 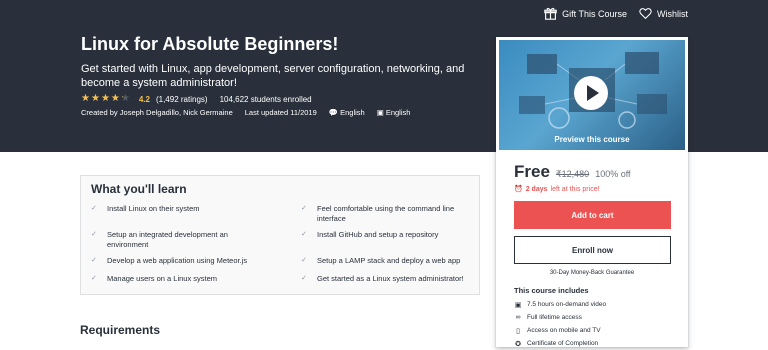 I want to click on wishlist-button: Wishlist, so click(x=663, y=13).